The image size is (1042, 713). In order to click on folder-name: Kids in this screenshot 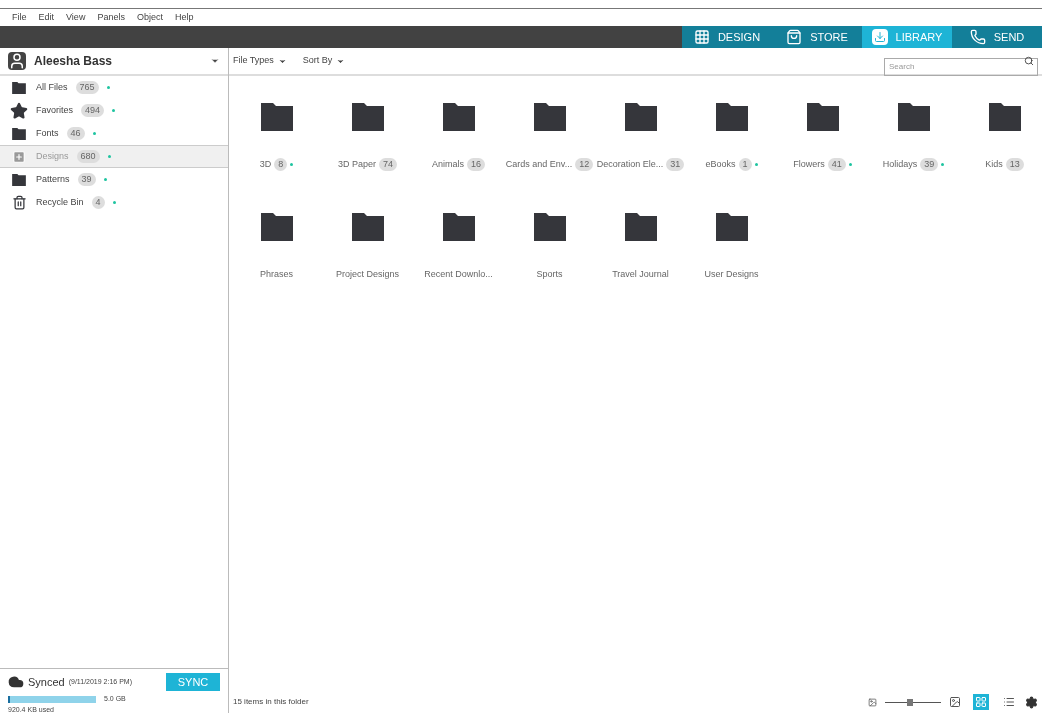, I will do `click(994, 164)`.